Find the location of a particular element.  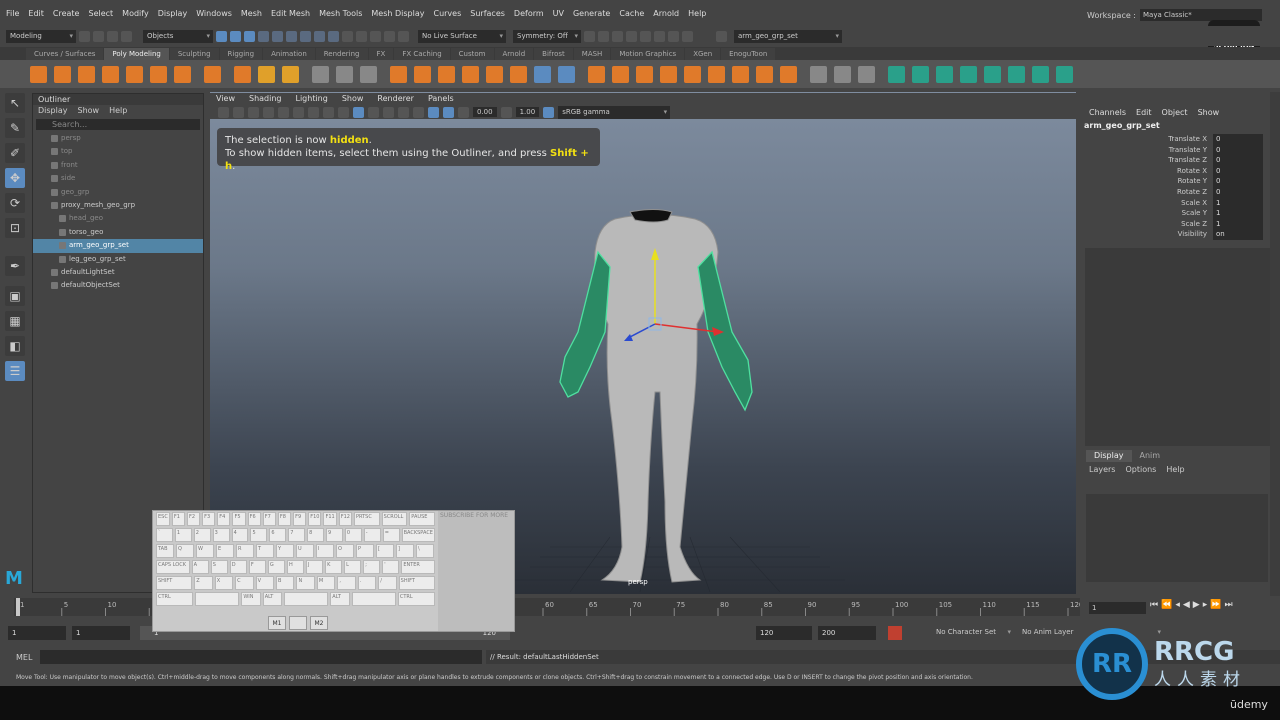

film-gate-icon is located at coordinates (298, 112).